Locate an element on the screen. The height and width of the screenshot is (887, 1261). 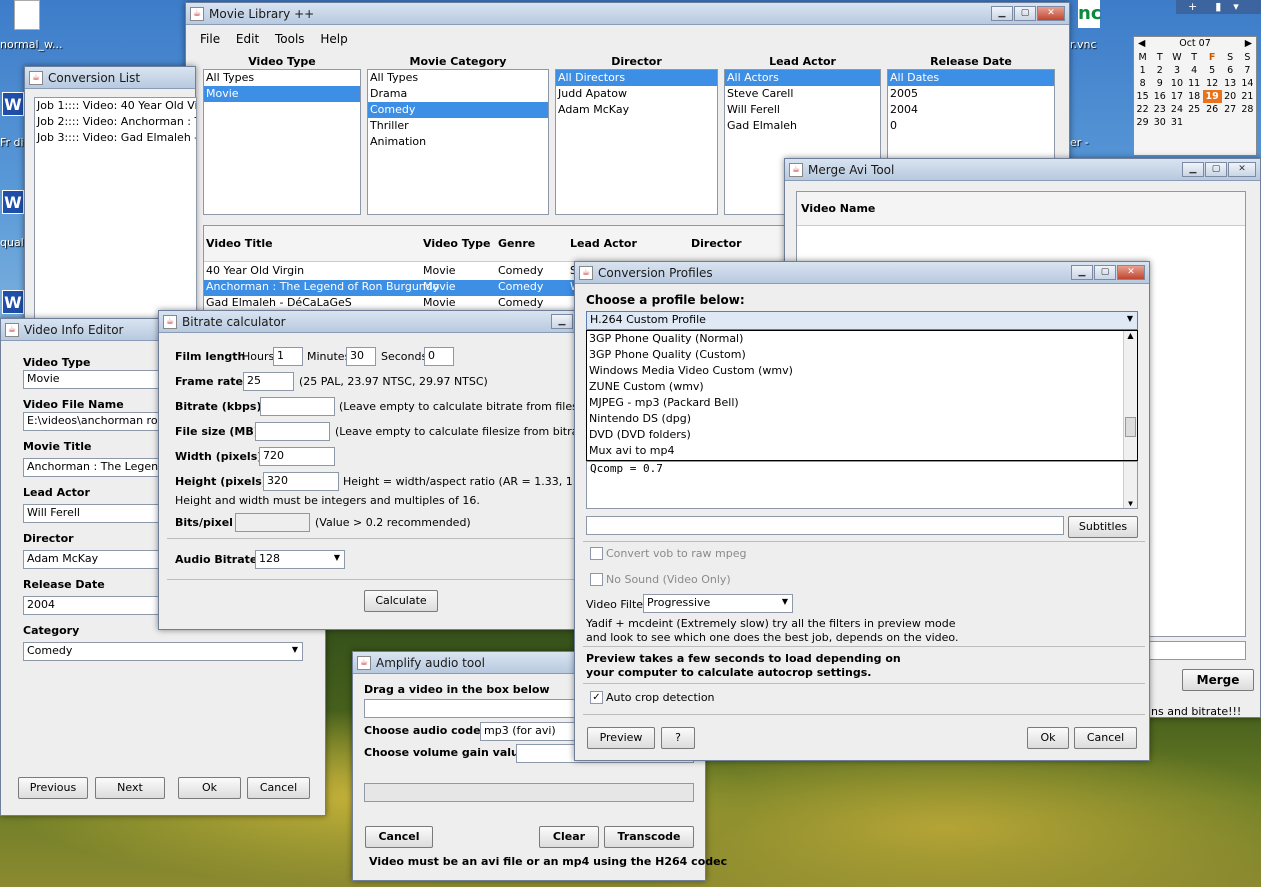
list-item: Mux avi to mp4 is located at coordinates (862, 451).